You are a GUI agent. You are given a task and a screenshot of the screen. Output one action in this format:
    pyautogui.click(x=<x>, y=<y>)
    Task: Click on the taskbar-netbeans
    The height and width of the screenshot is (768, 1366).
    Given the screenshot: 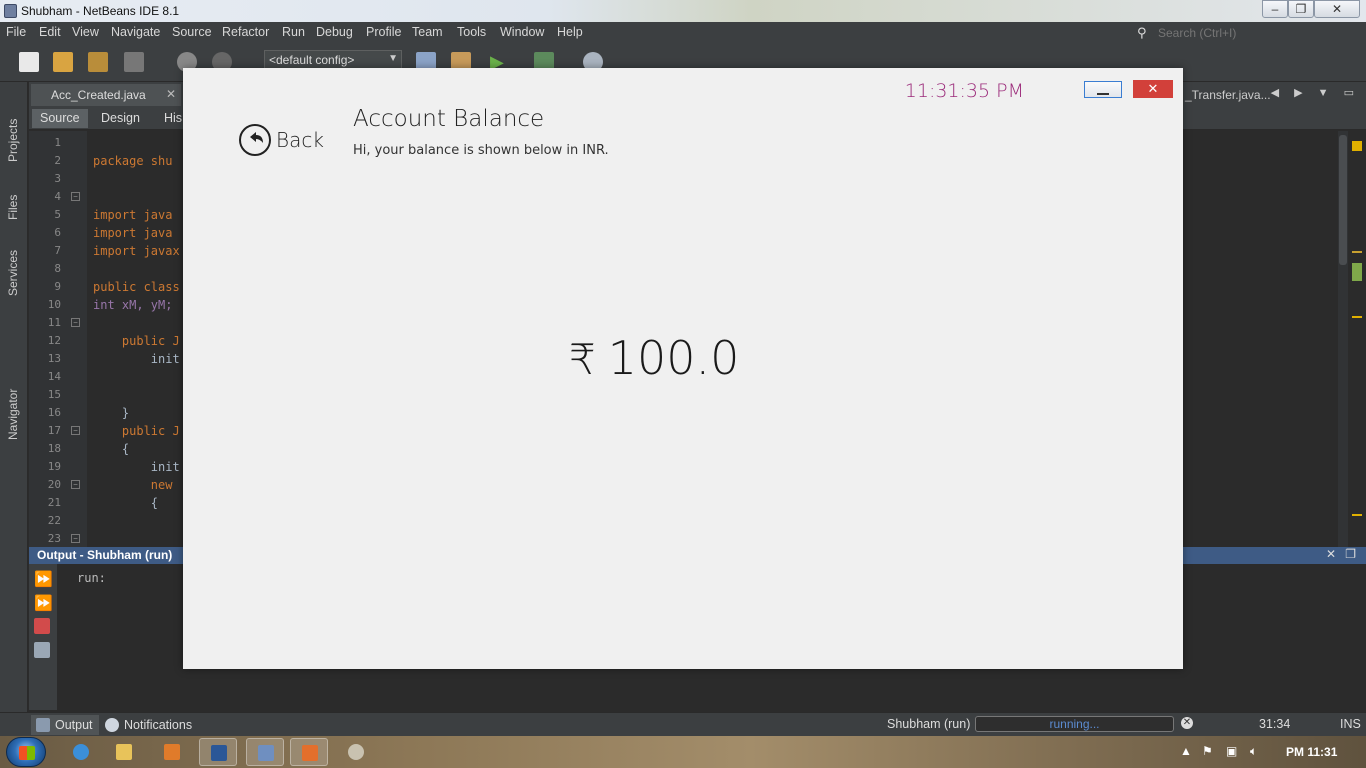 What is the action you would take?
    pyautogui.click(x=265, y=752)
    